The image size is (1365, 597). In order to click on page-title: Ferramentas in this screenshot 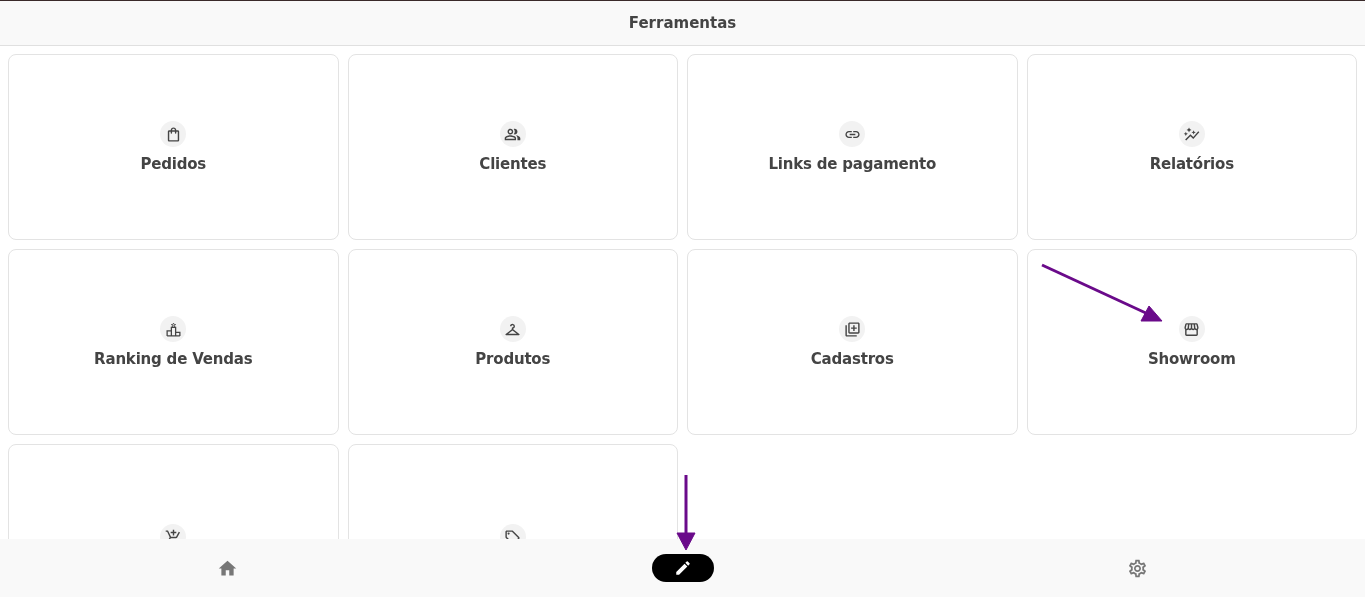, I will do `click(682, 23)`.